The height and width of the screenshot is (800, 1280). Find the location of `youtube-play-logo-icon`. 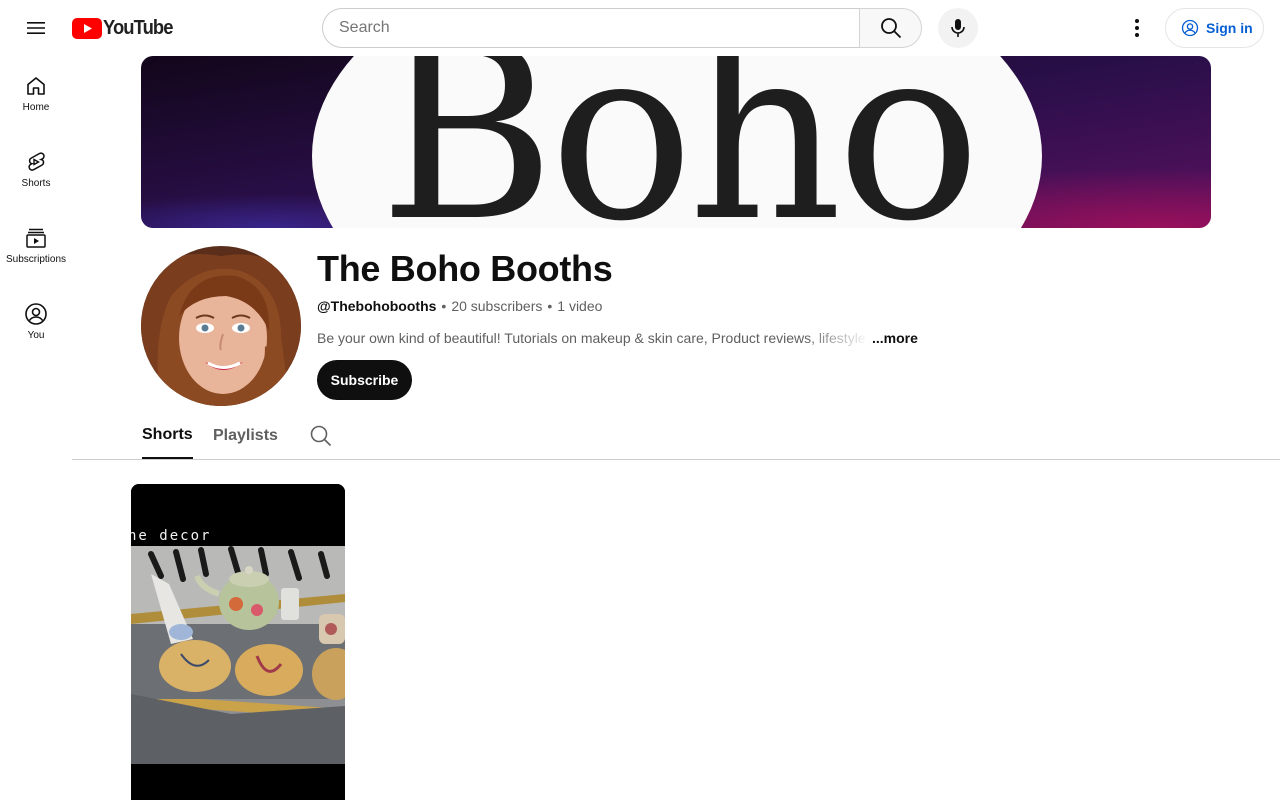

youtube-play-logo-icon is located at coordinates (87, 28).